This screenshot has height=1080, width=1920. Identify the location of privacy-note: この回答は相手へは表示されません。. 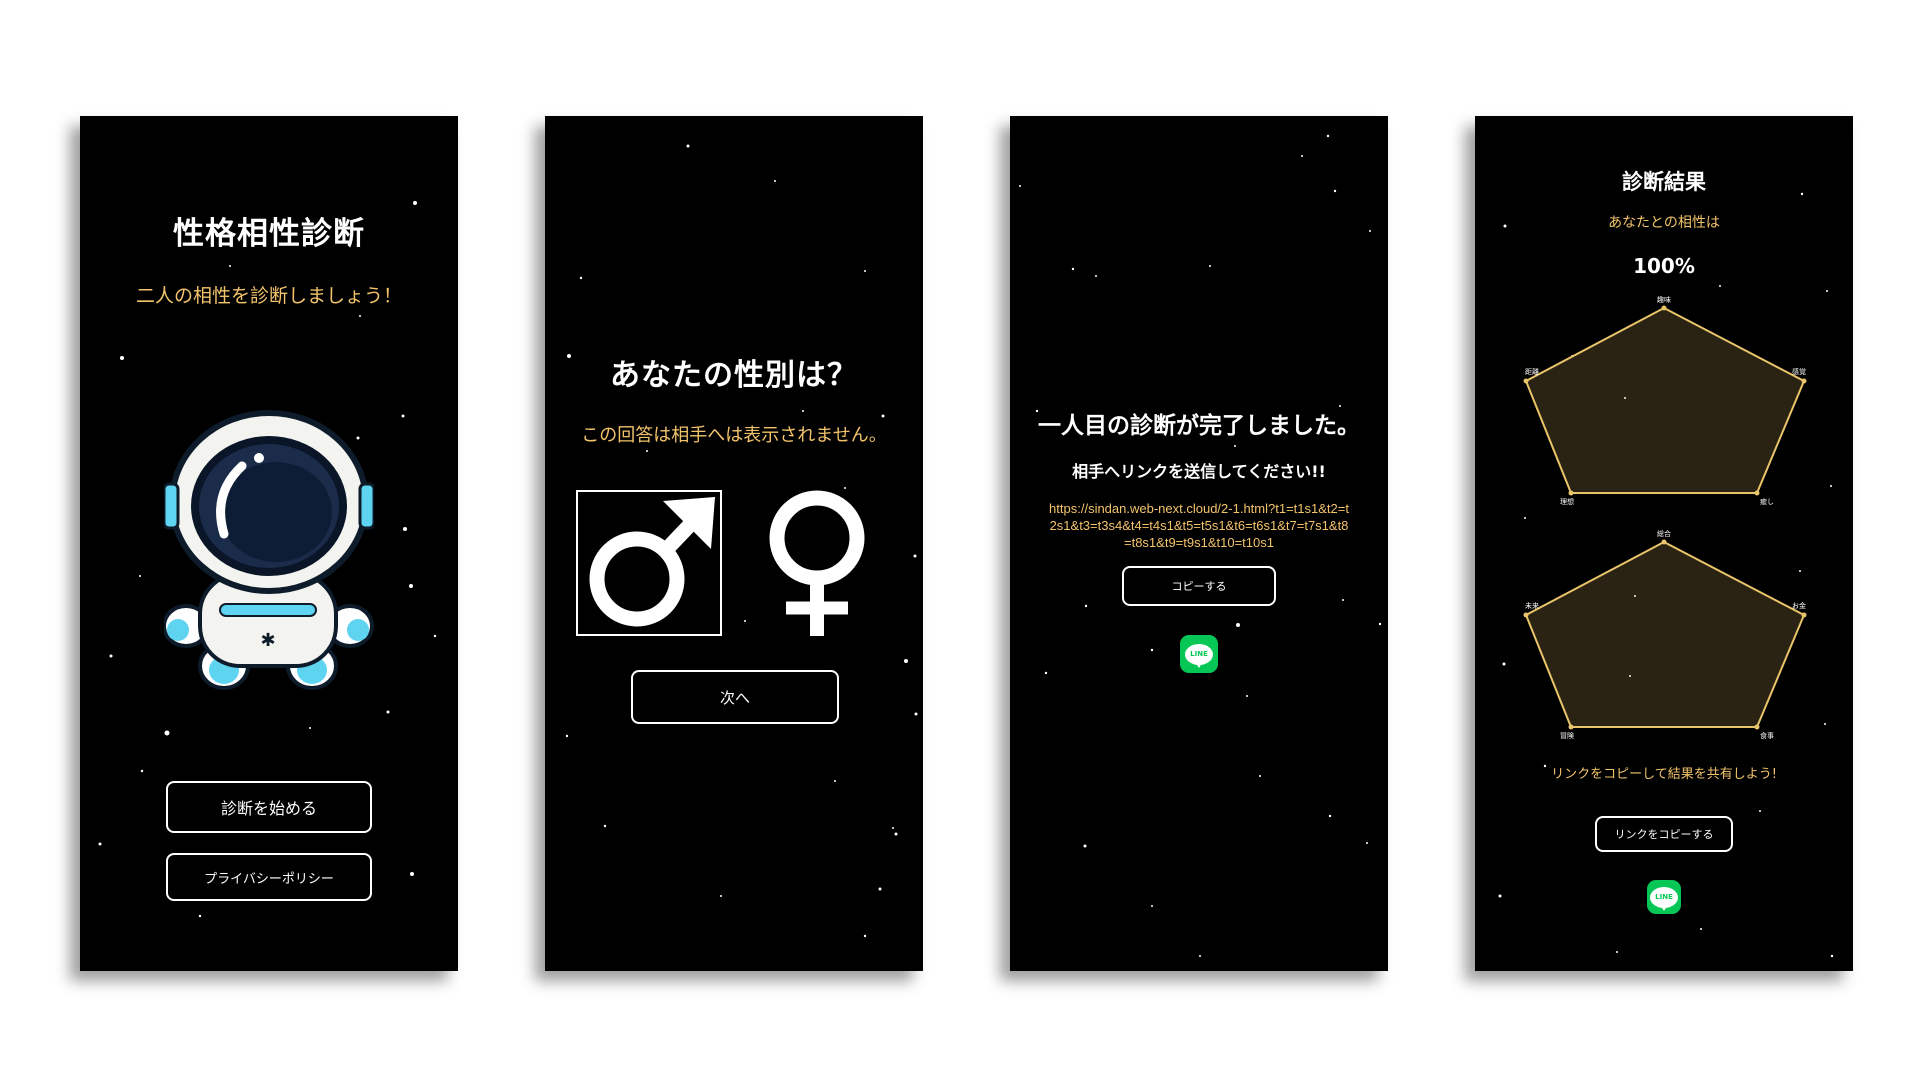
(734, 435).